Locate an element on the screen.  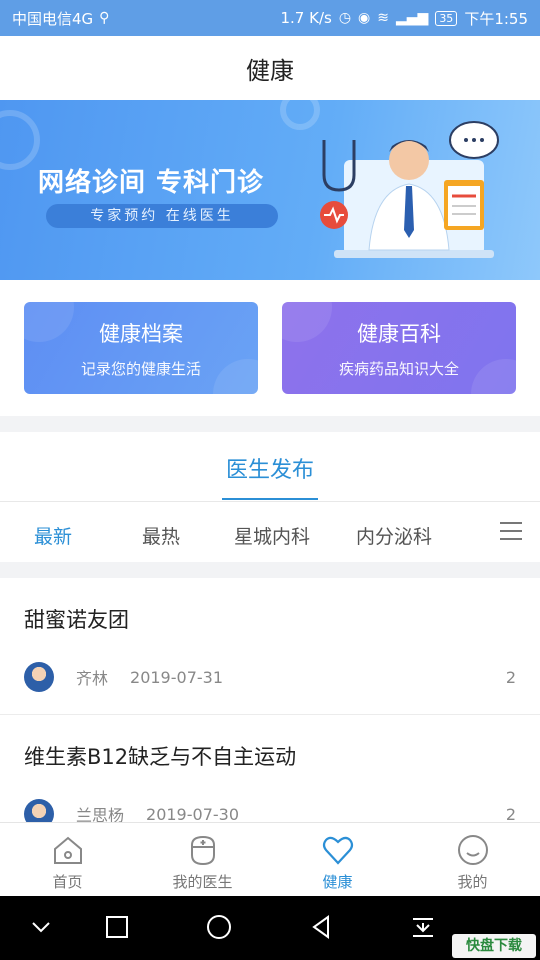
signal-icon: ▂▄▆ is located at coordinates (412, 18).